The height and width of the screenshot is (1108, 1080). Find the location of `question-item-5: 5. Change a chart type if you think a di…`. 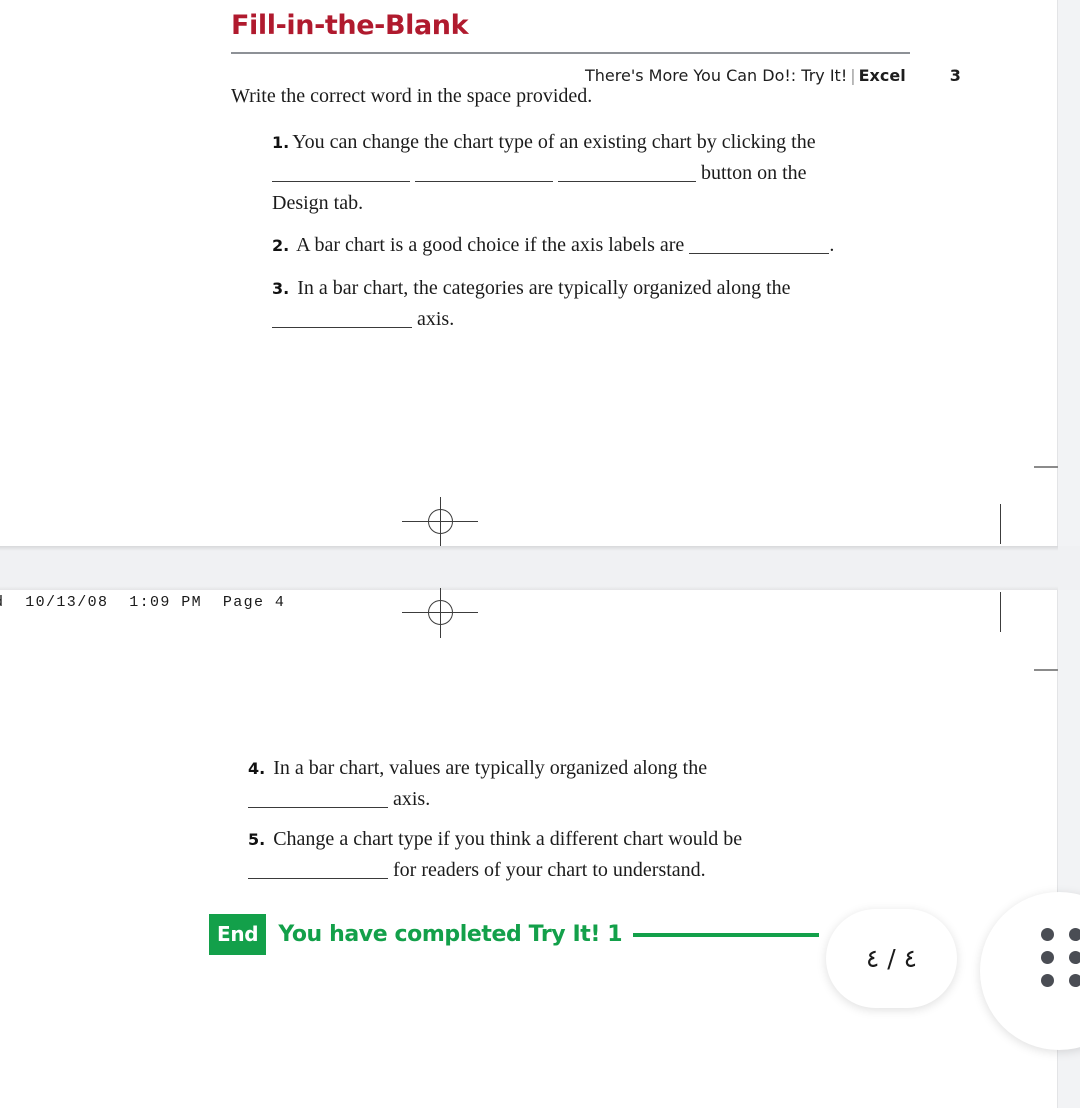

question-item-5: 5. Change a chart type if you think a di… is located at coordinates (578, 854).